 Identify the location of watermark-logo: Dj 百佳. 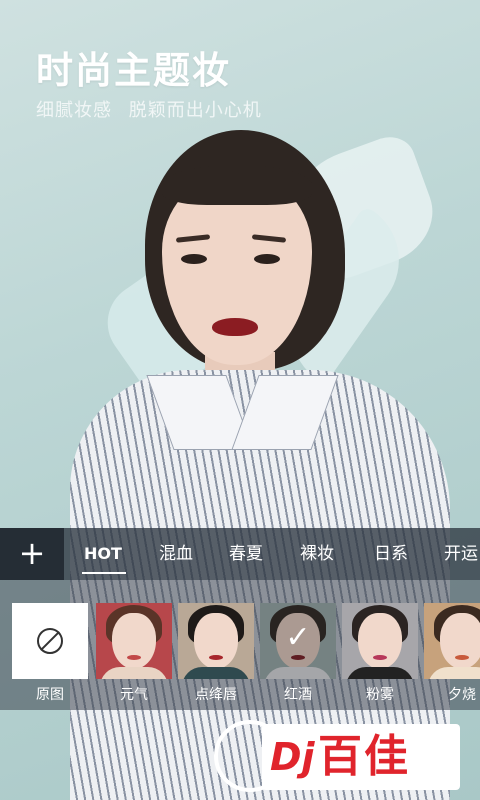
(361, 757).